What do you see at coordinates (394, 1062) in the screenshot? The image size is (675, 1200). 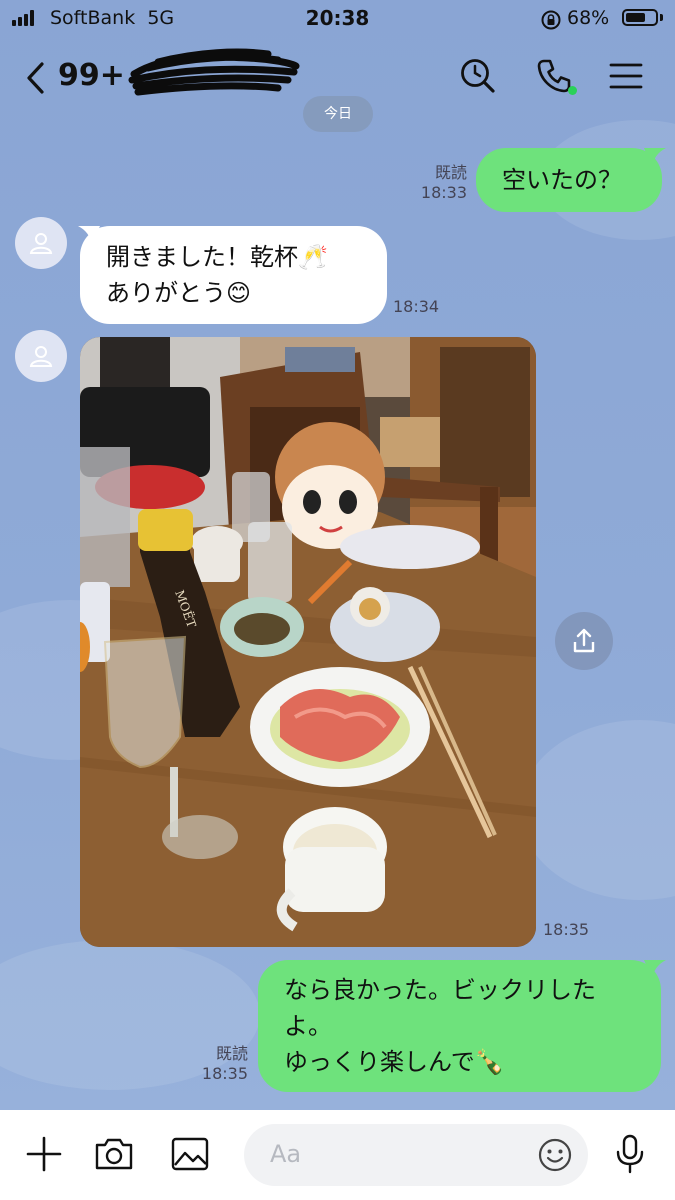 I see `message-text: ゆっくり楽しんで🍾` at bounding box center [394, 1062].